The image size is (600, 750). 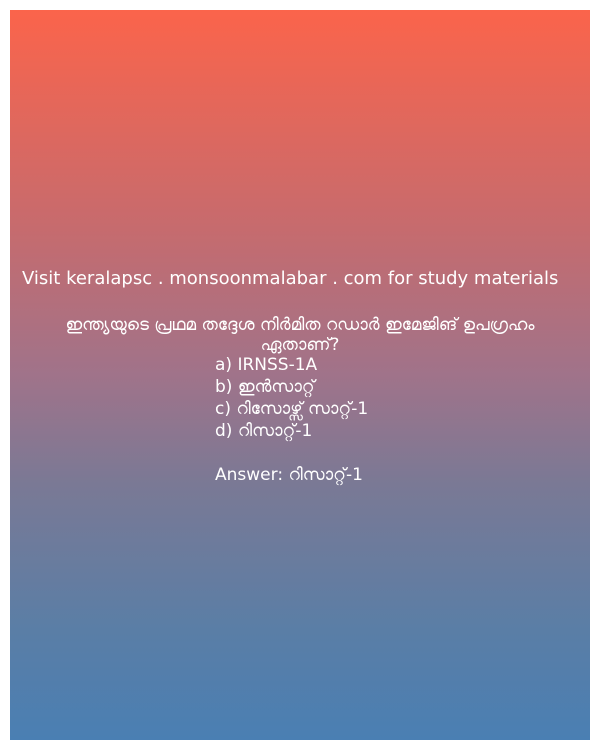 I want to click on option-d: d) റിസാറ്റ്-1, so click(x=264, y=431).